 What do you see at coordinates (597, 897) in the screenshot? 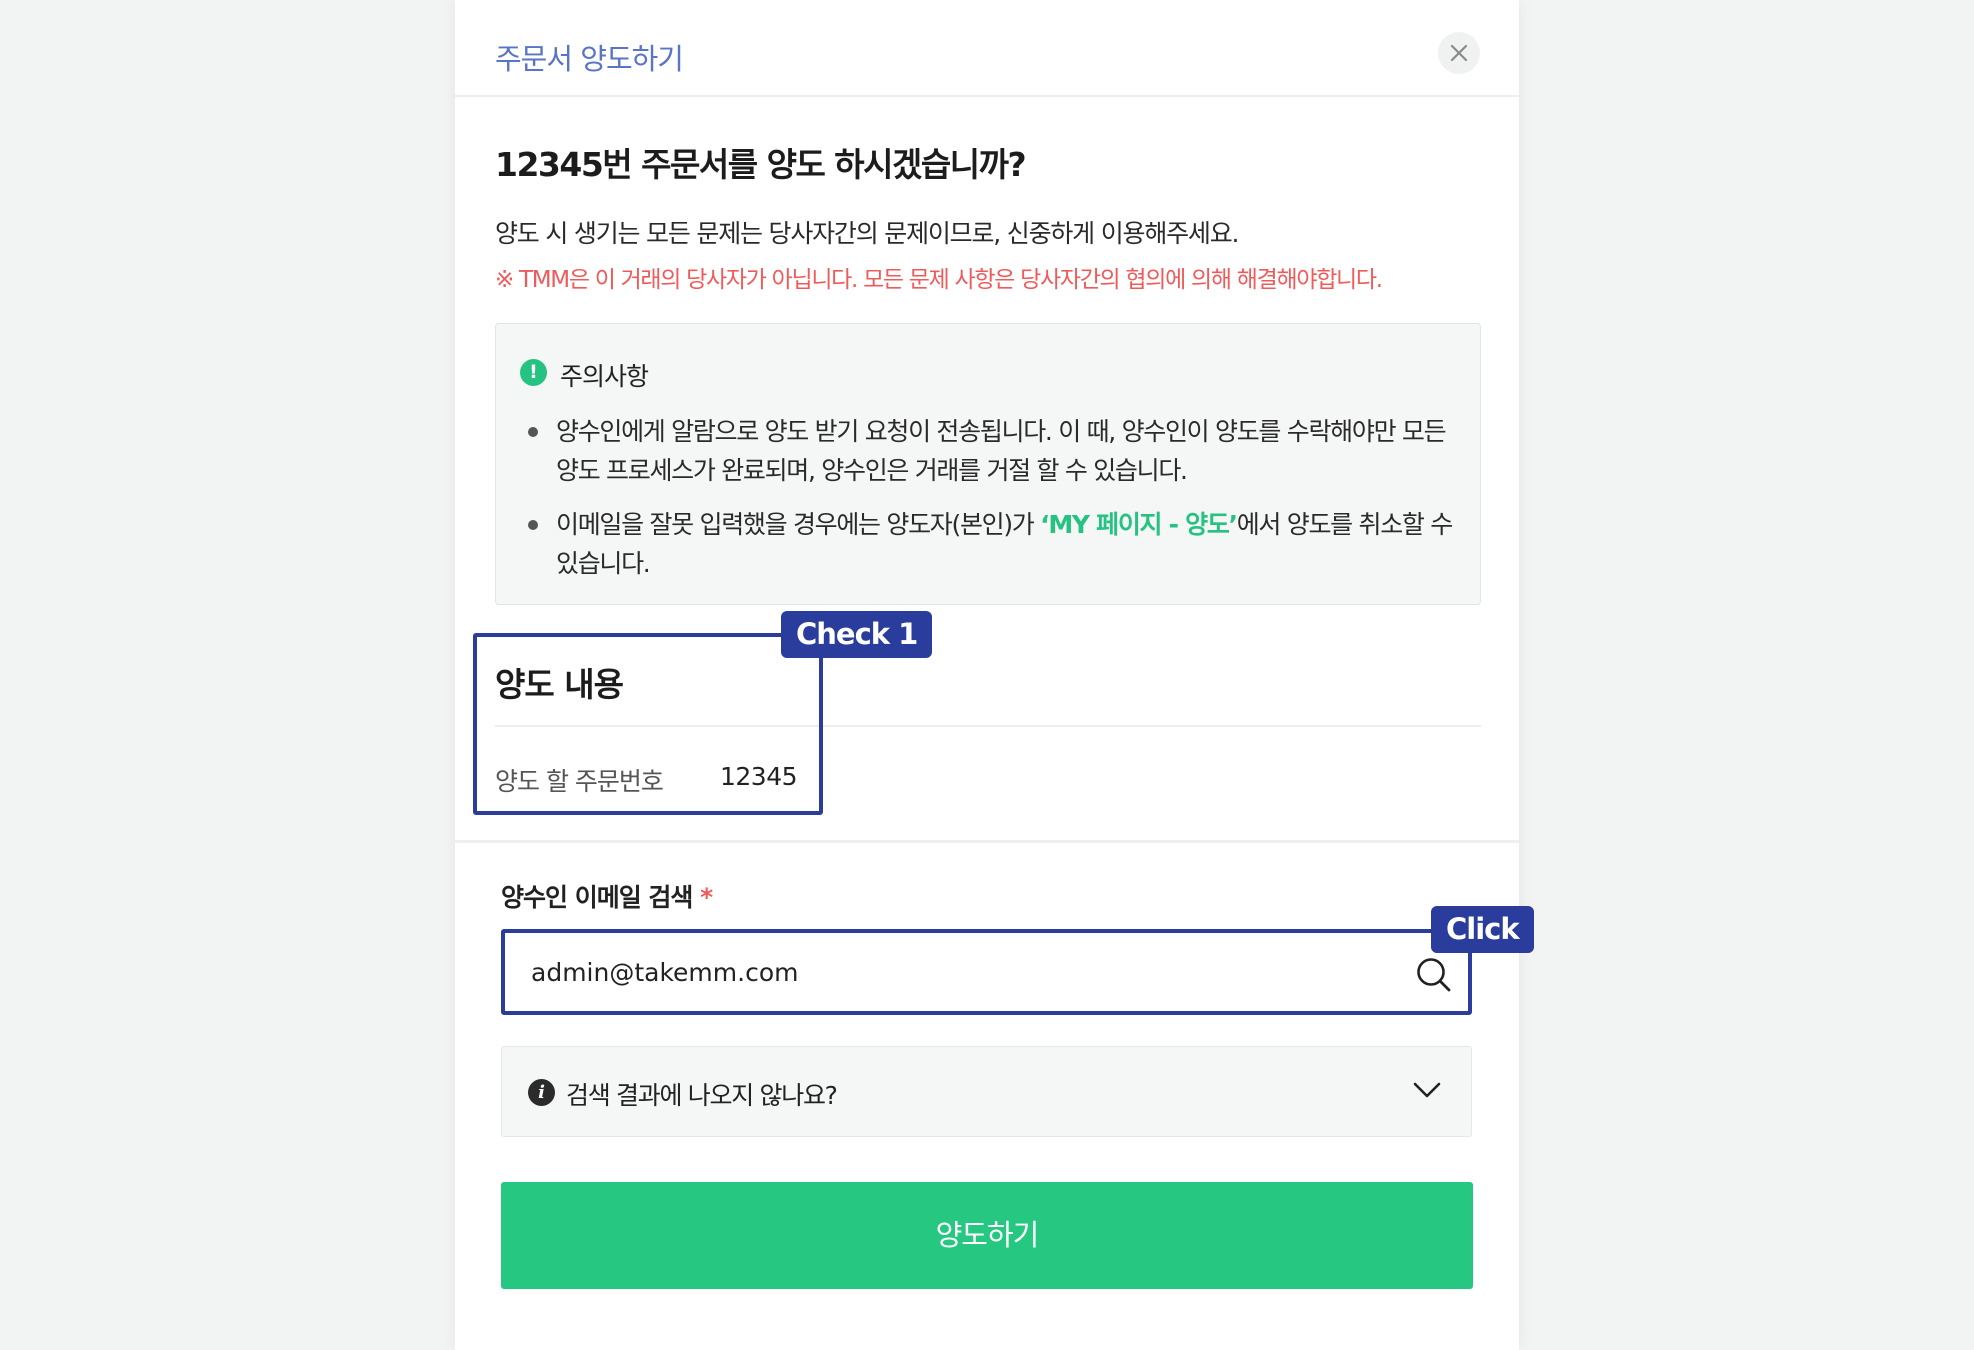
I see `email-search-label-text: 양수인 이메일 검색` at bounding box center [597, 897].